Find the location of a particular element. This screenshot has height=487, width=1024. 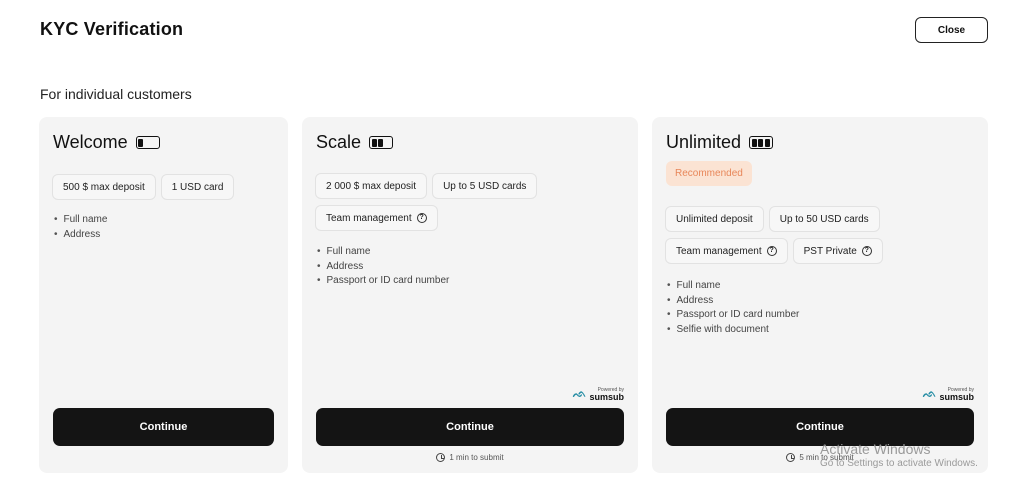

time-note: 1 min to submit is located at coordinates (470, 457).